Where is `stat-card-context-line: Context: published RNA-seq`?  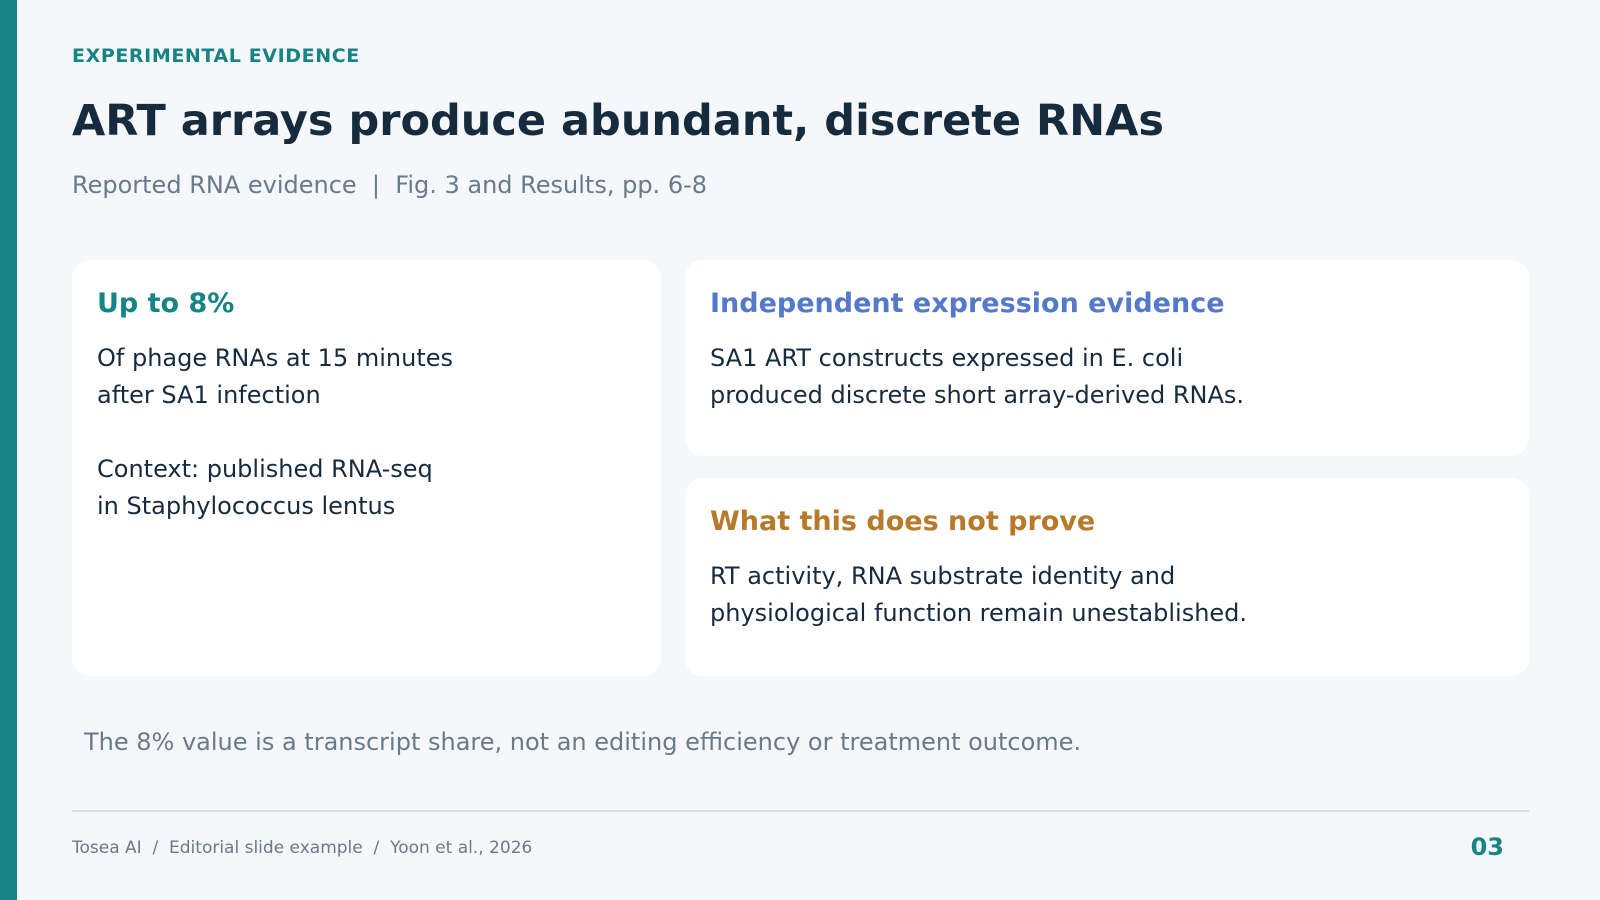
stat-card-context-line: Context: published RNA-seq is located at coordinates (265, 469).